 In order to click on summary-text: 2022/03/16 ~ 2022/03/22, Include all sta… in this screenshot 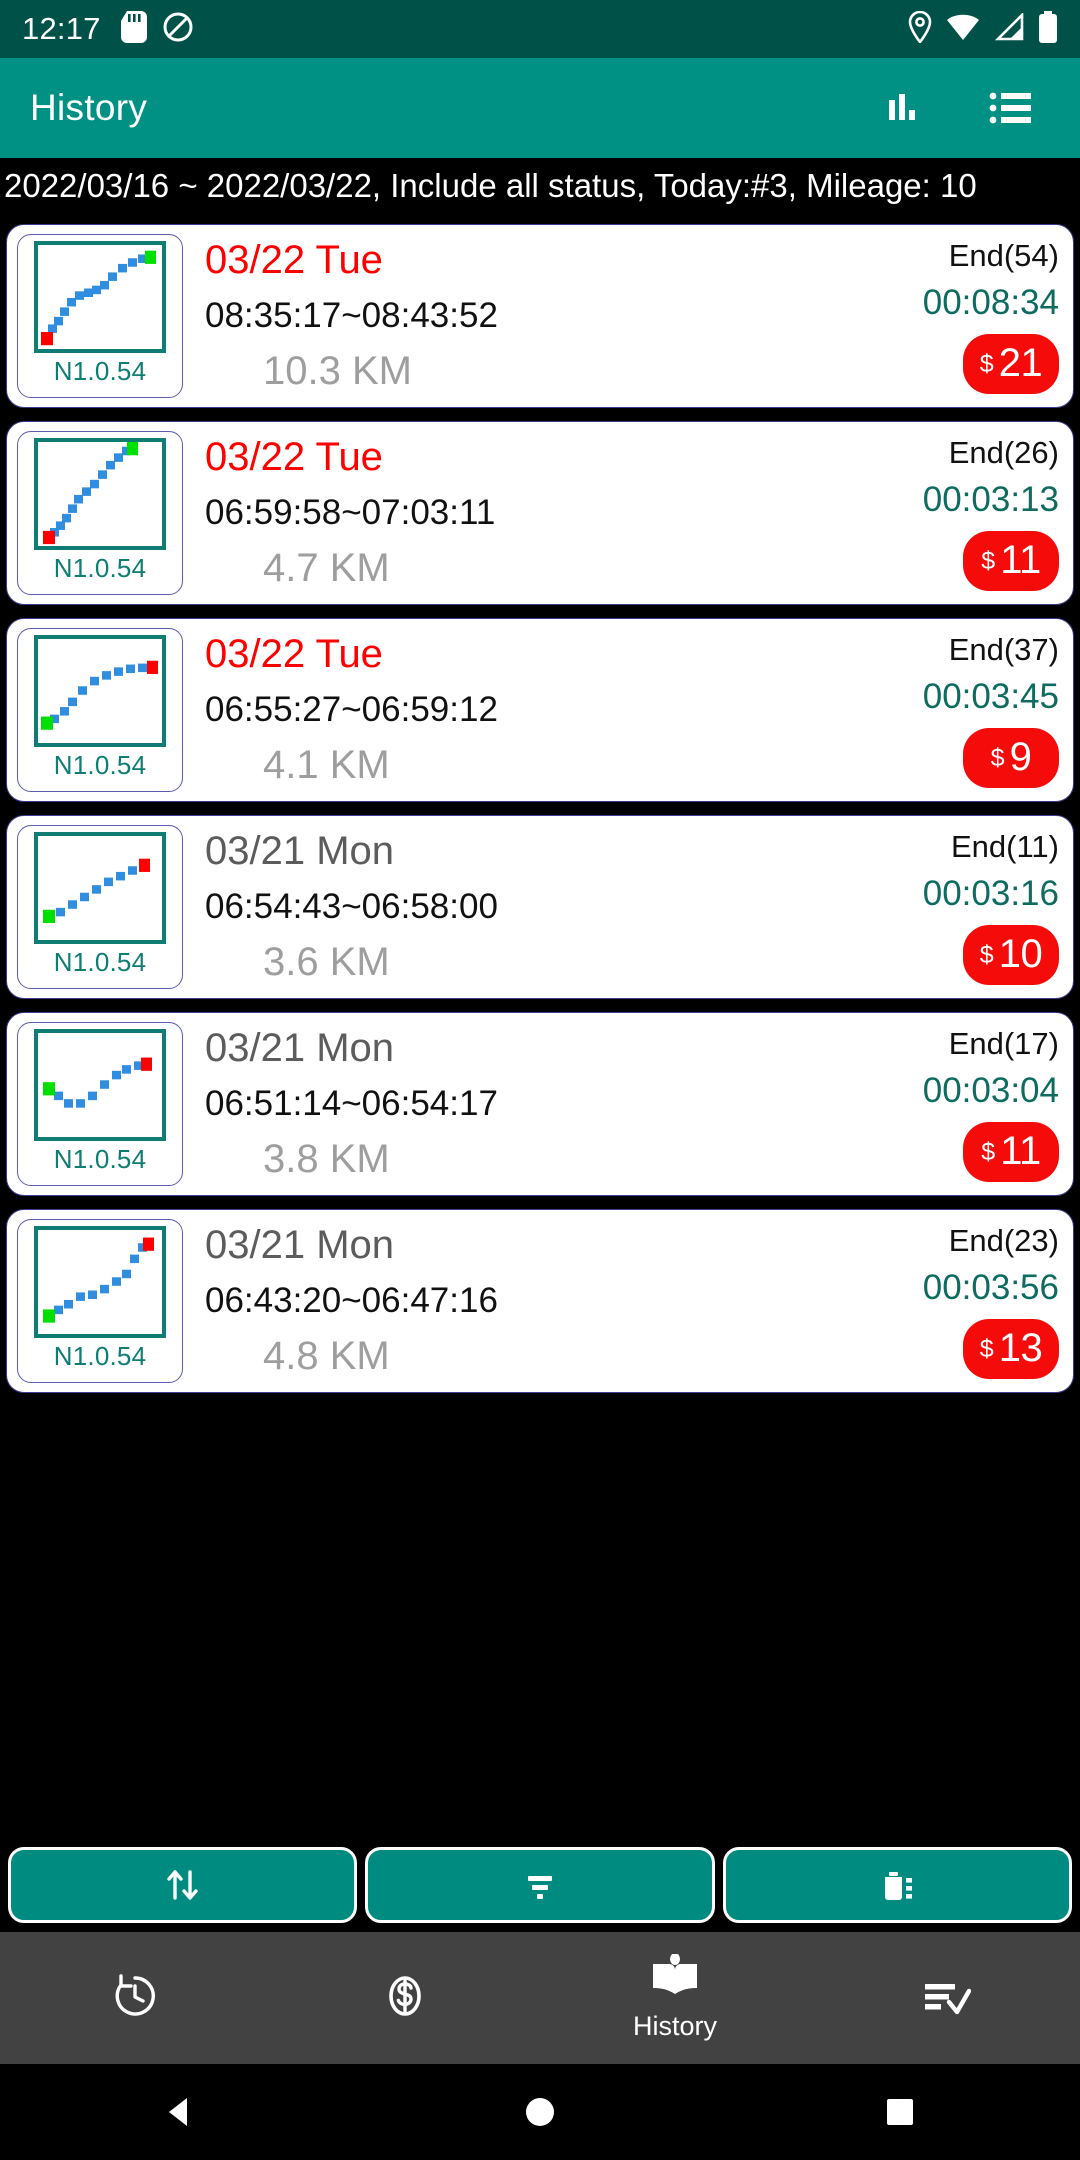, I will do `click(490, 185)`.